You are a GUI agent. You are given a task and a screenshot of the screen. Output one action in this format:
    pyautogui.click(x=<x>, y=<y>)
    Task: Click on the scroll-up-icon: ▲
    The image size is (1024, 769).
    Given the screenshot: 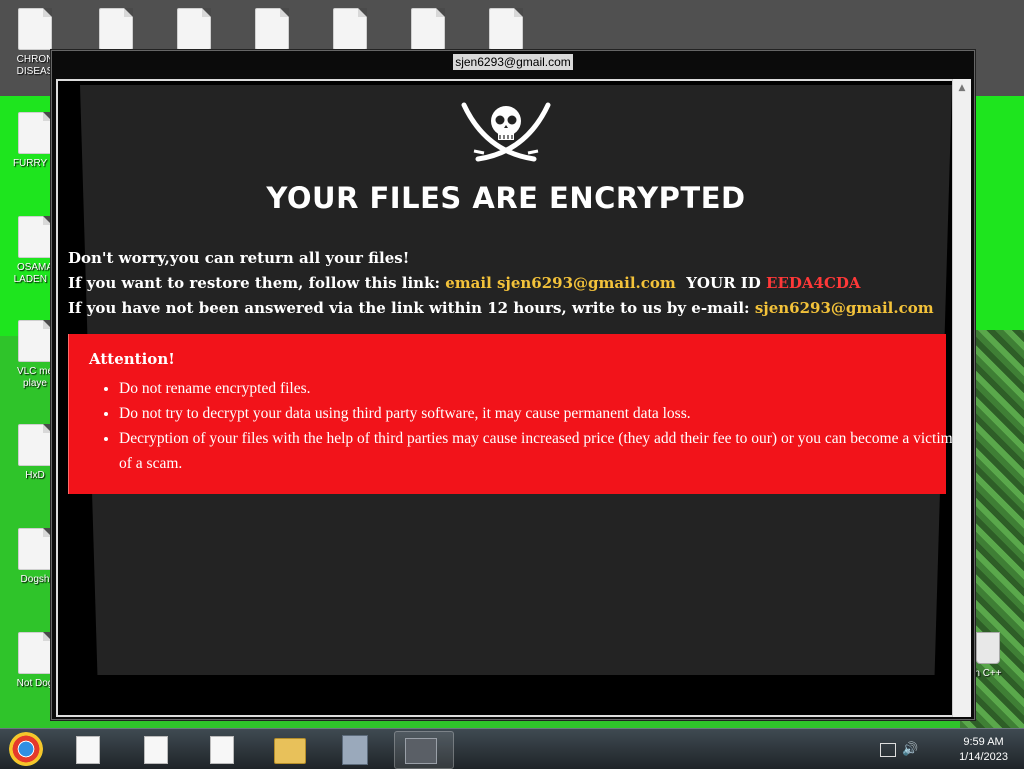 What is the action you would take?
    pyautogui.click(x=962, y=88)
    